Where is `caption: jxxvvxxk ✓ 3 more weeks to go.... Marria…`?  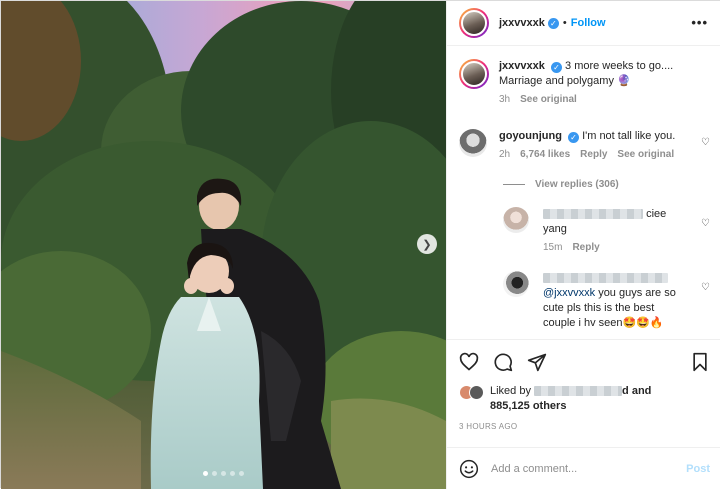
caption: jxxvvxxk ✓ 3 more weeks to go.... Marria… is located at coordinates (586, 82).